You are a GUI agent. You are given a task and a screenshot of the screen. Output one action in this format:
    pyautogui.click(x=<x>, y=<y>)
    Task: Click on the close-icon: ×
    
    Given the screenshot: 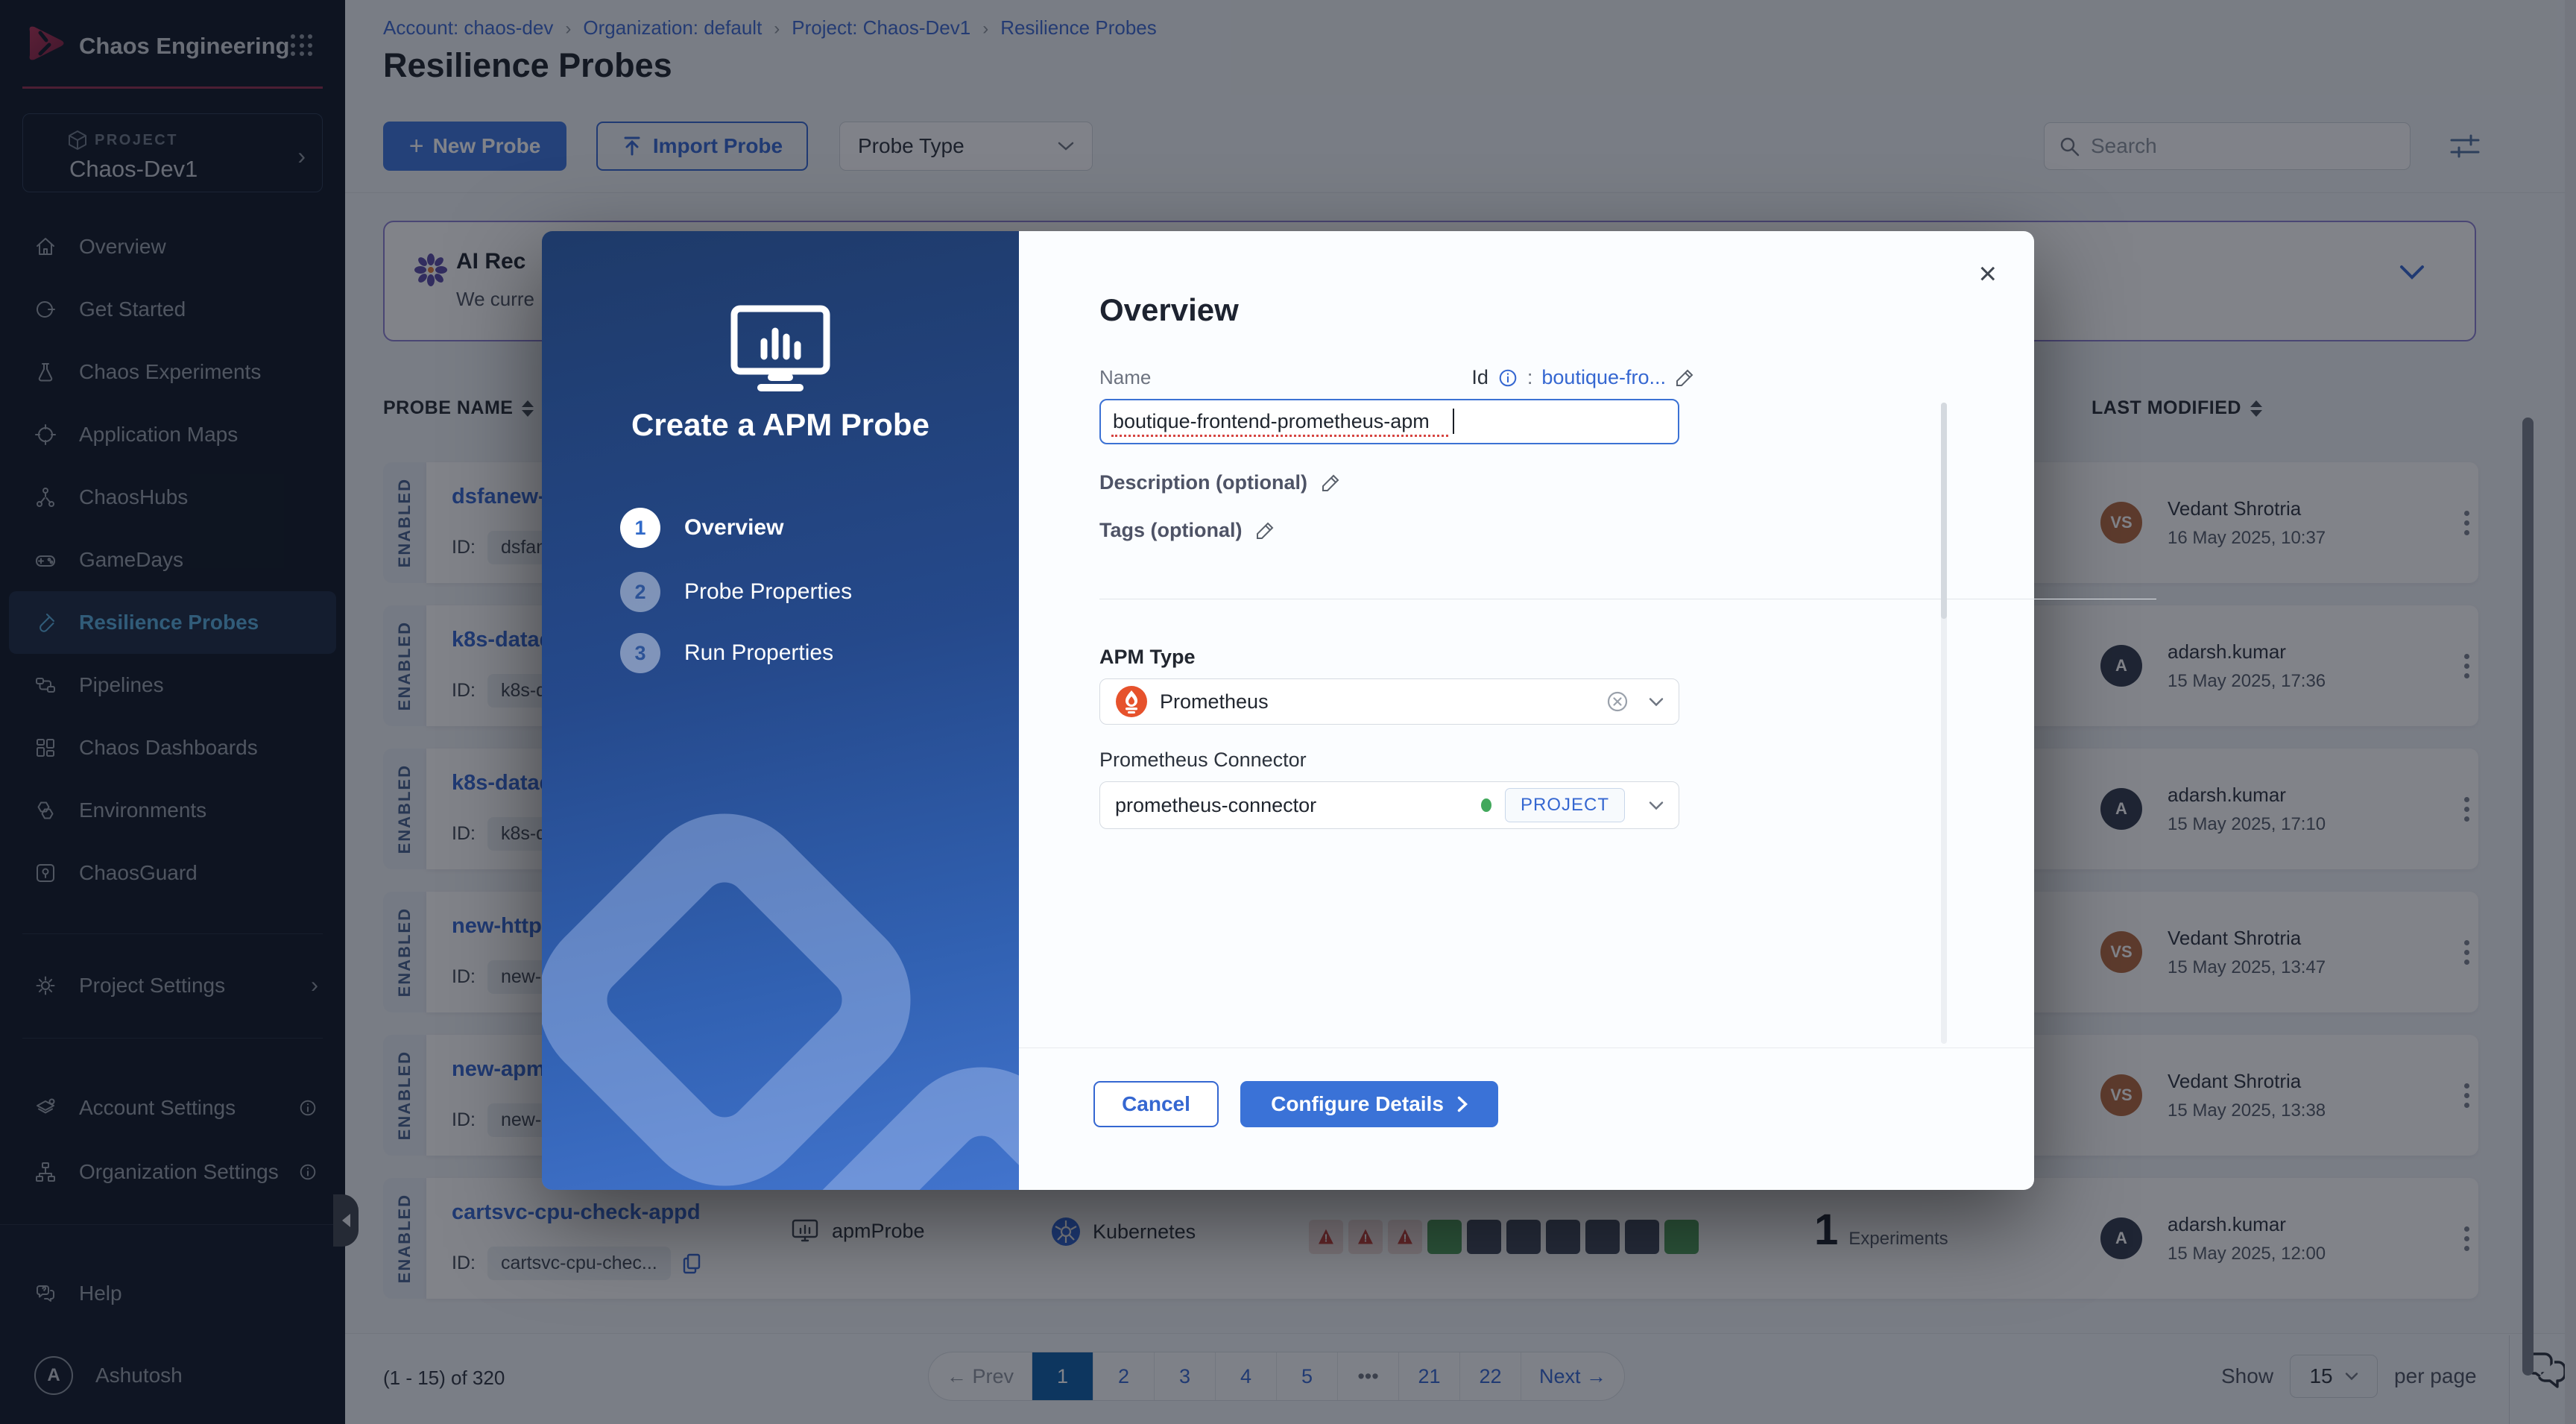 What is the action you would take?
    pyautogui.click(x=1987, y=273)
    